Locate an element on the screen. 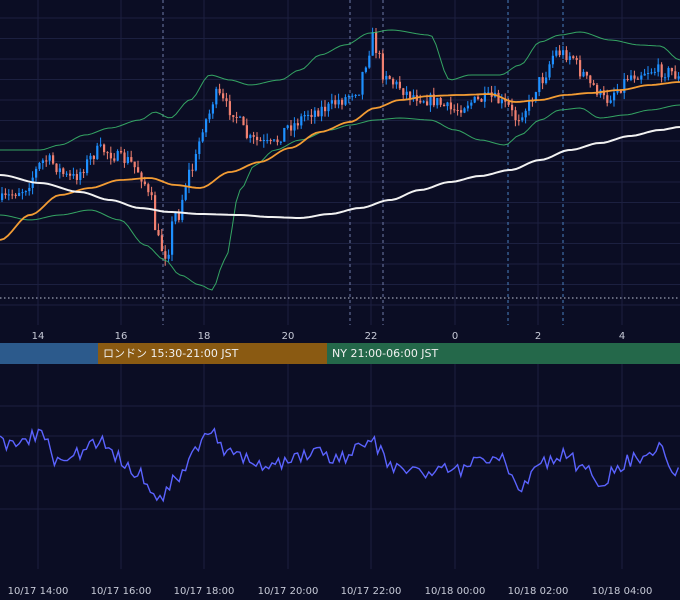  x-tick-label: 16 is located at coordinates (121, 336).